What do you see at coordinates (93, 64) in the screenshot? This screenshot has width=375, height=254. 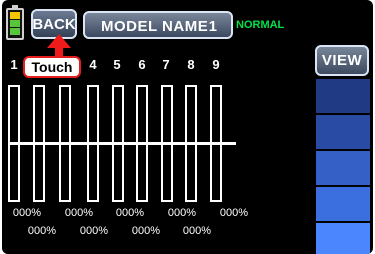 I see `channel-number: 4` at bounding box center [93, 64].